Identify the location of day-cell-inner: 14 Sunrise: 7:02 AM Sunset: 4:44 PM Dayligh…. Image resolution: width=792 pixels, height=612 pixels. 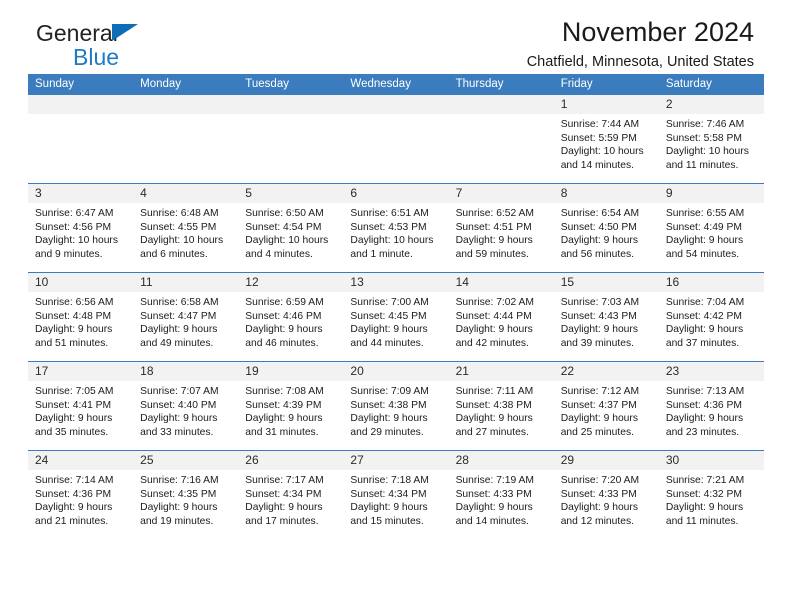
(501, 317).